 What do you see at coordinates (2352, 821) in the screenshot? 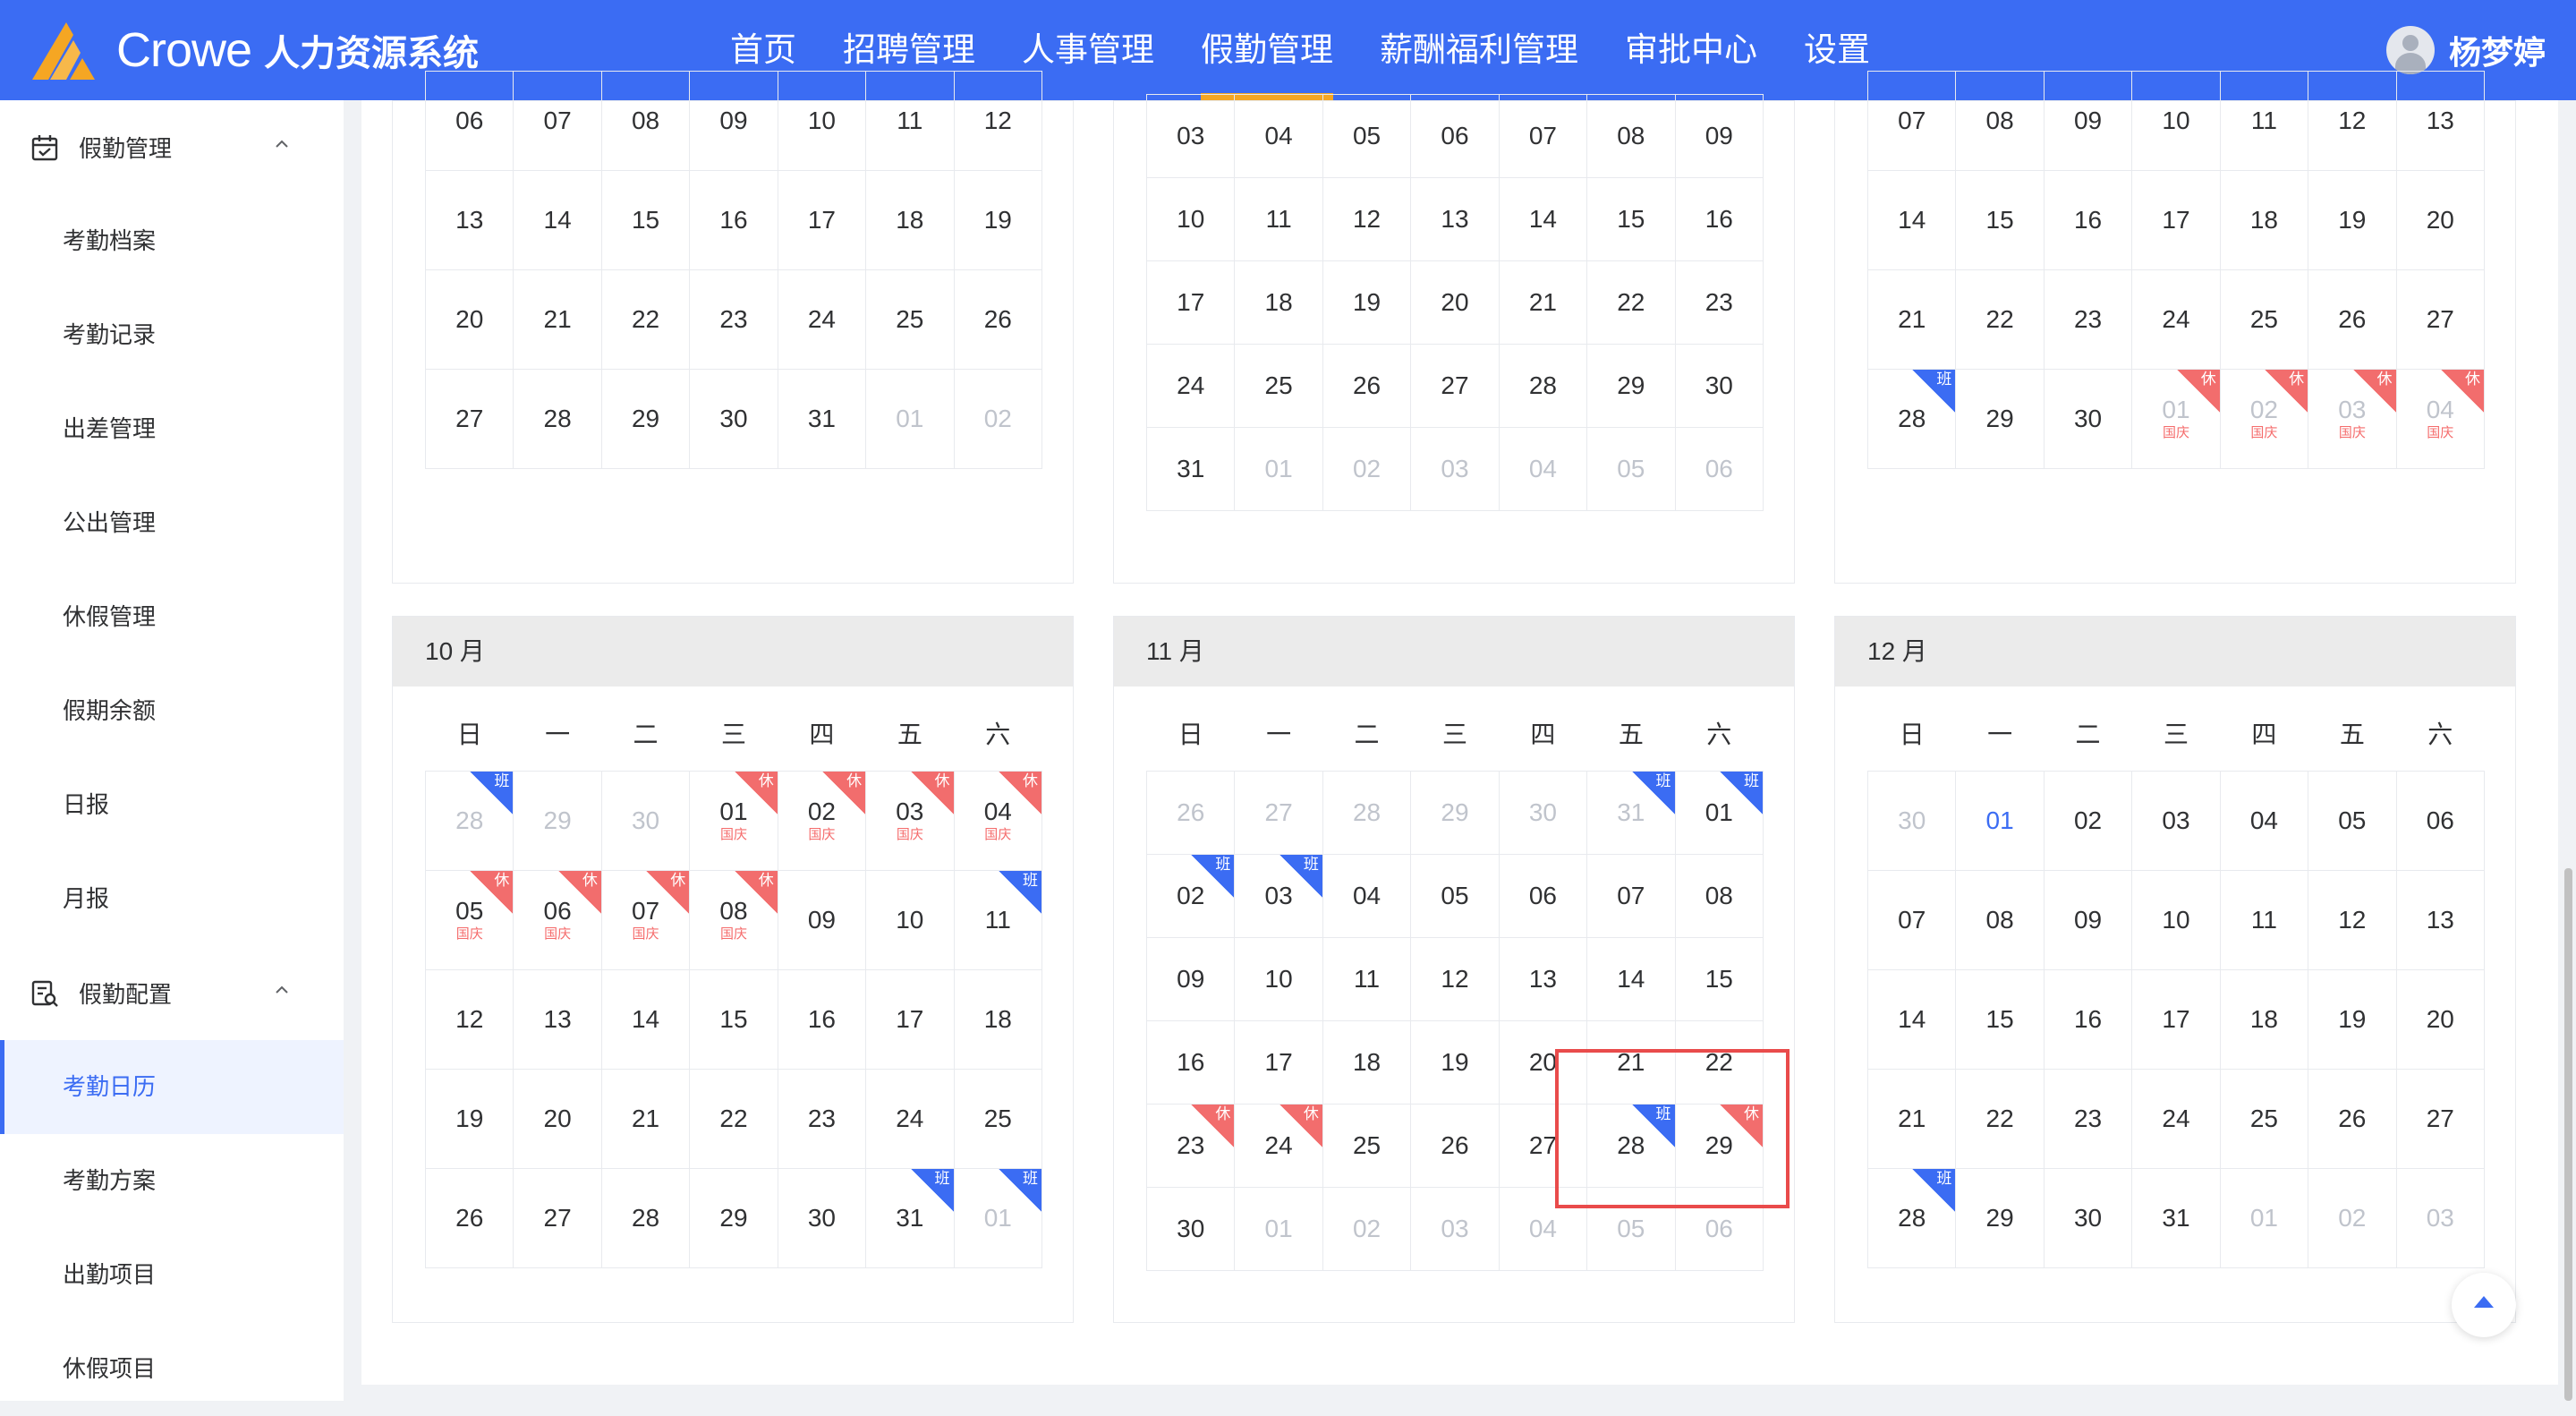
I see `calendar-day-cell: 05` at bounding box center [2352, 821].